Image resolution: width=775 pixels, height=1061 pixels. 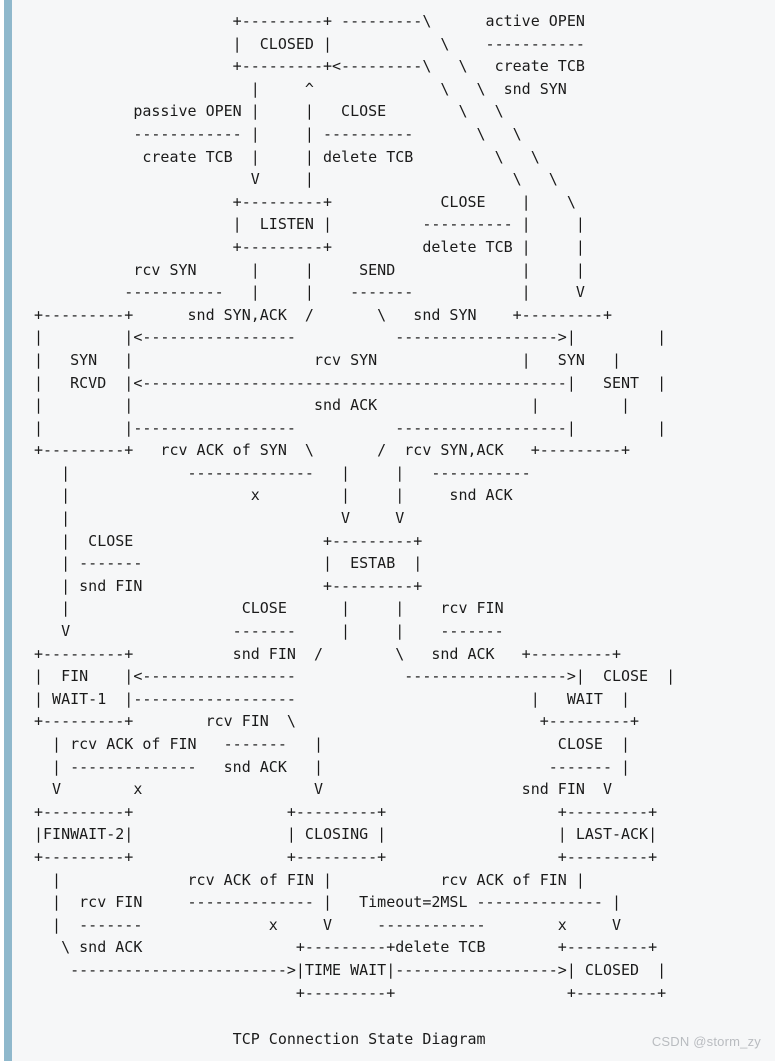 I want to click on csdn-watermark: CSDN @storm_zy, so click(x=706, y=1041).